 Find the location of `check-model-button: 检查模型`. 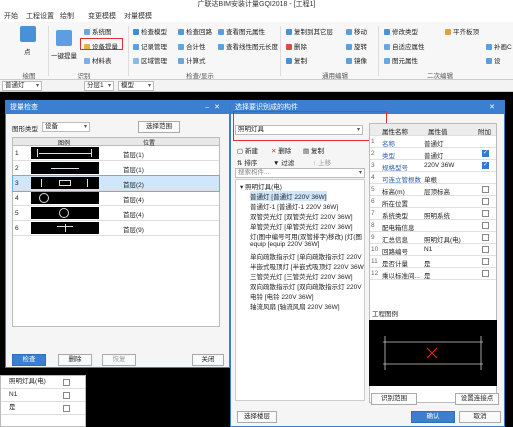

check-model-button: 检查模型 is located at coordinates (150, 31).